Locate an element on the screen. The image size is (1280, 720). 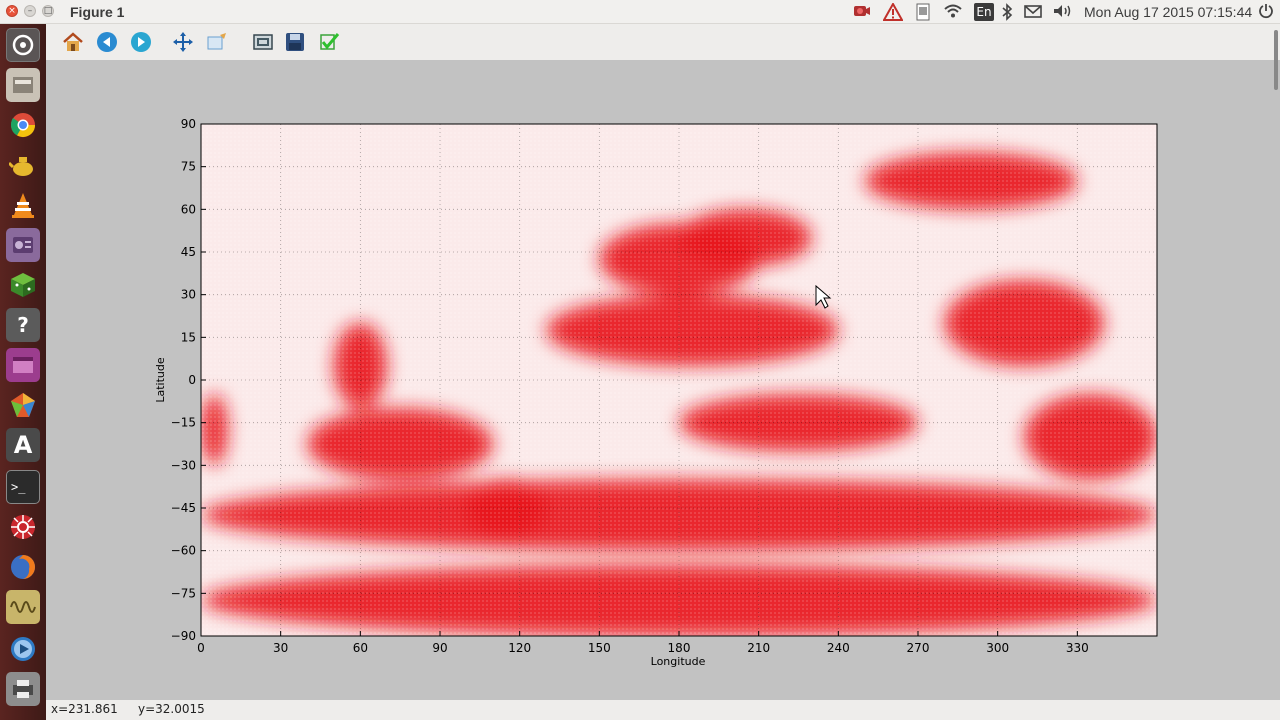
wave-icon is located at coordinates (23, 607).